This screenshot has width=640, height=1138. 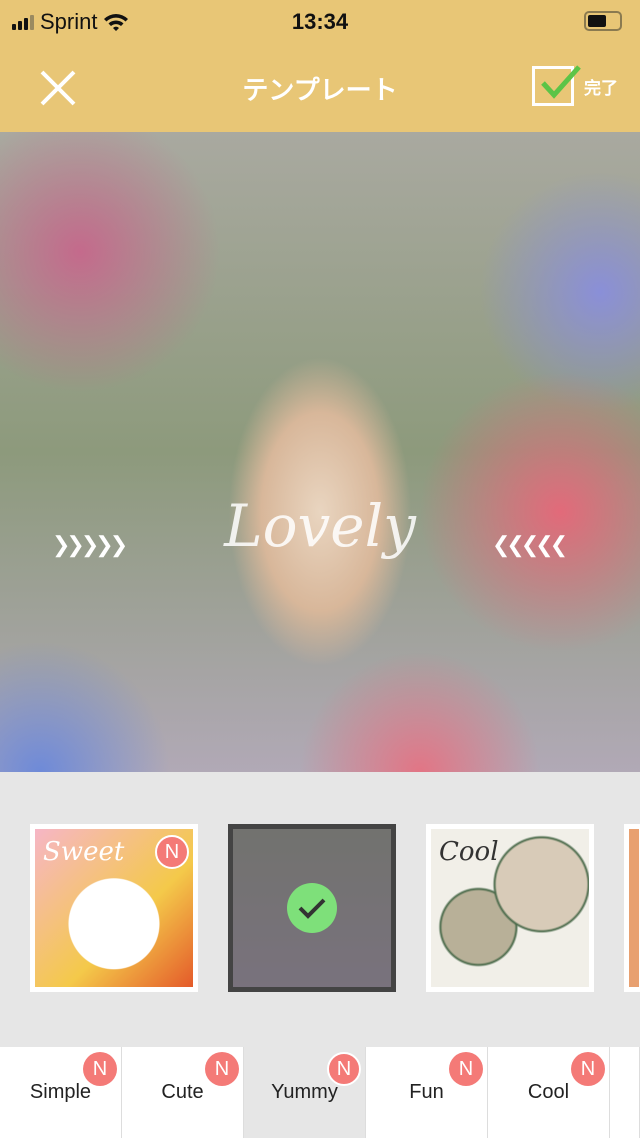 I want to click on tab-cute: Cute N, so click(x=183, y=1092).